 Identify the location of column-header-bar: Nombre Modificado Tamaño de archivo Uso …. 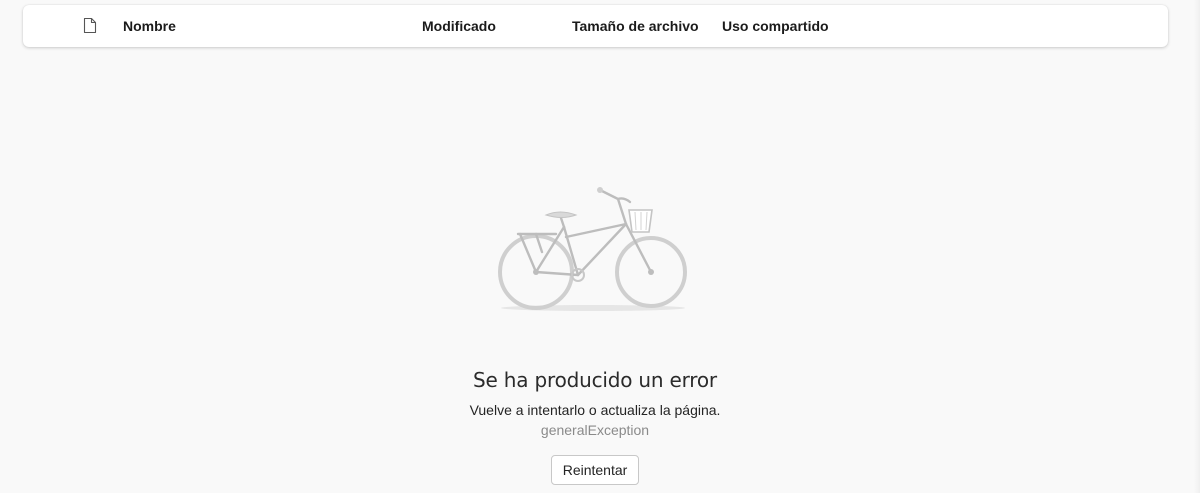
(595, 26).